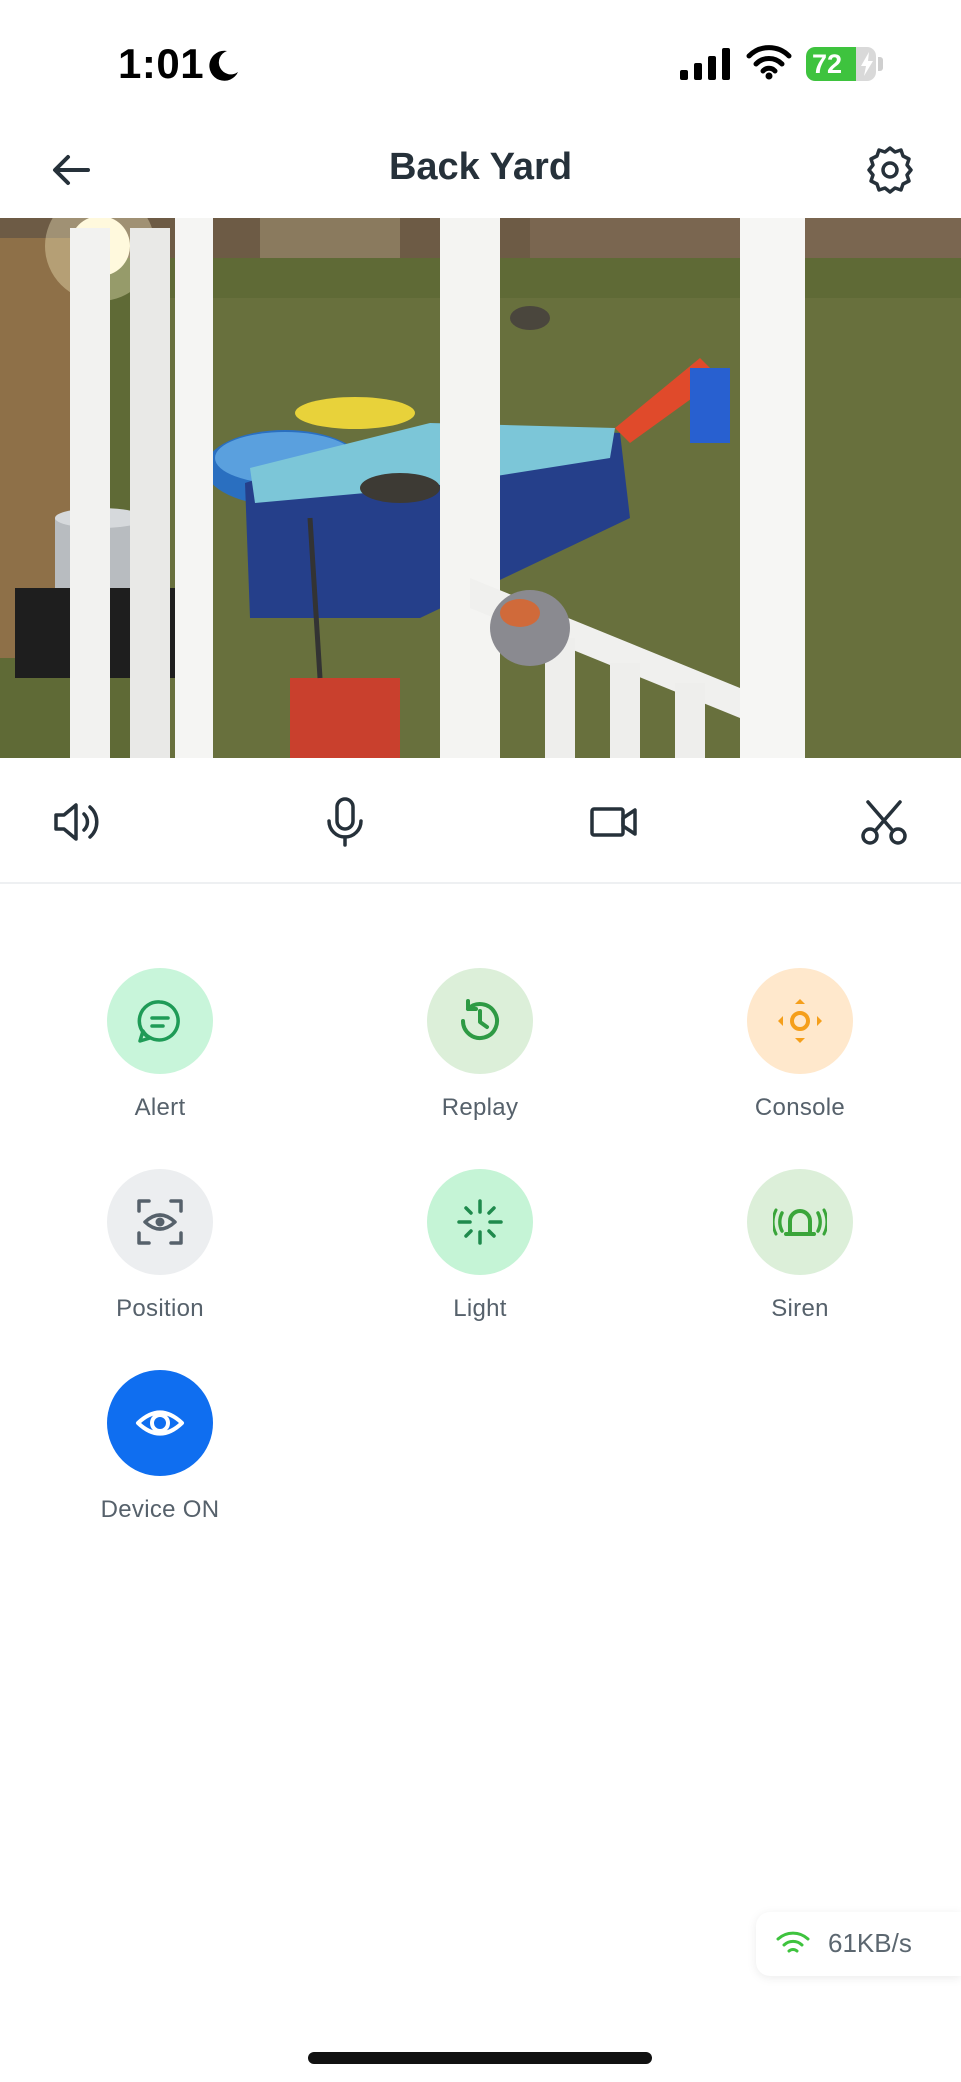  I want to click on video-record-icon, so click(614, 822).